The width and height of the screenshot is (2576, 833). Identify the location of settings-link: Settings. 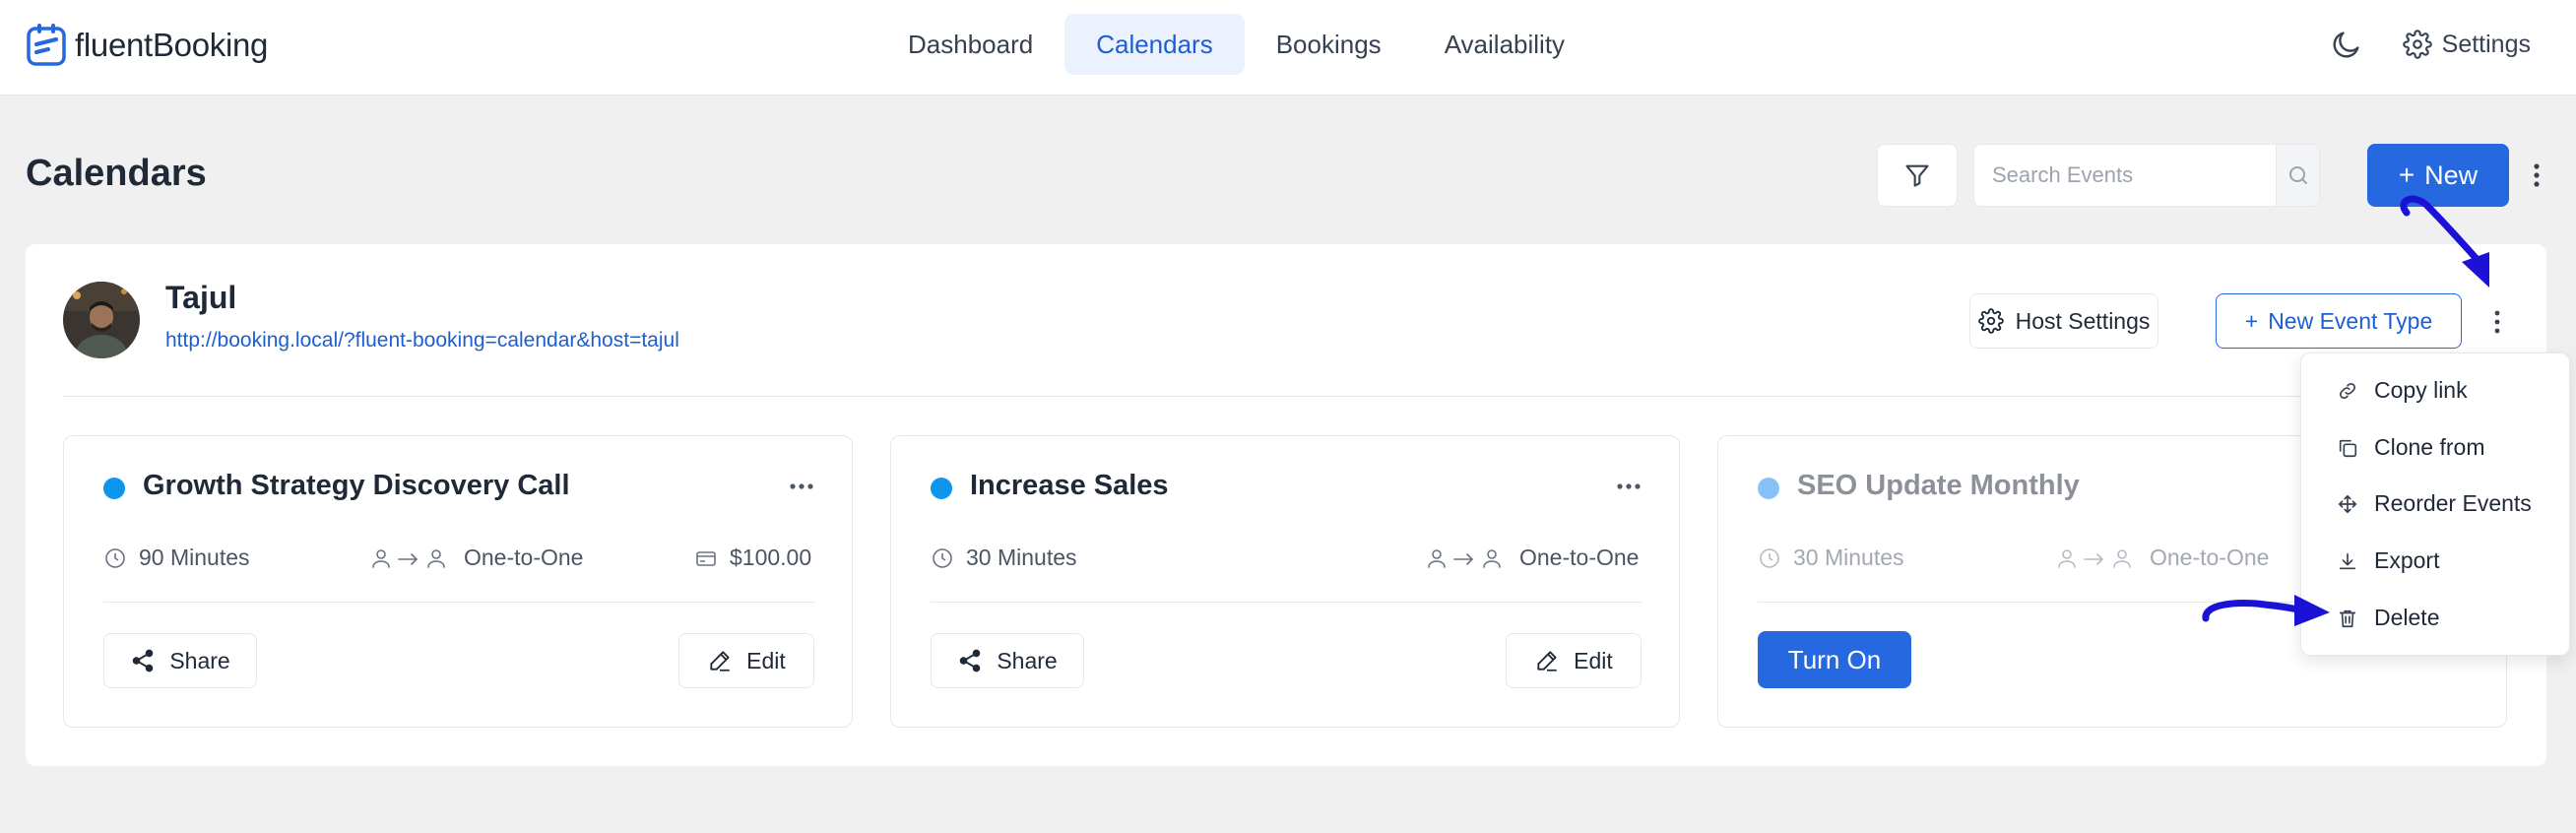
(2466, 44).